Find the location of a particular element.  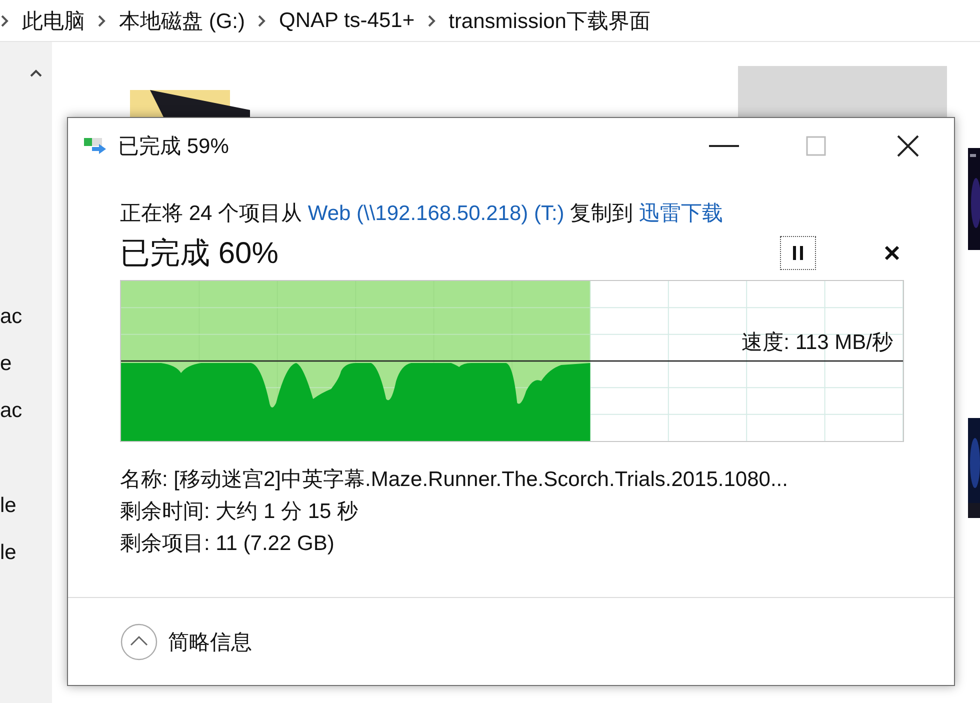

pause-icon is located at coordinates (798, 253).